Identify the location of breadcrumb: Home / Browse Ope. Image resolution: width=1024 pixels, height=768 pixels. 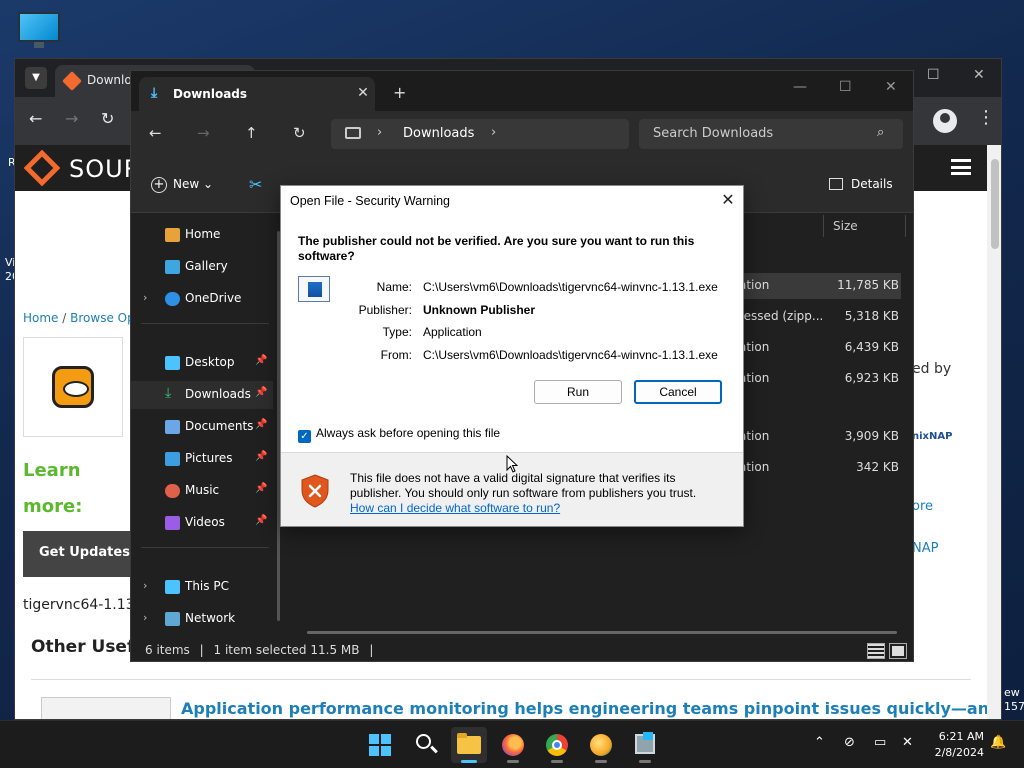
(82, 318).